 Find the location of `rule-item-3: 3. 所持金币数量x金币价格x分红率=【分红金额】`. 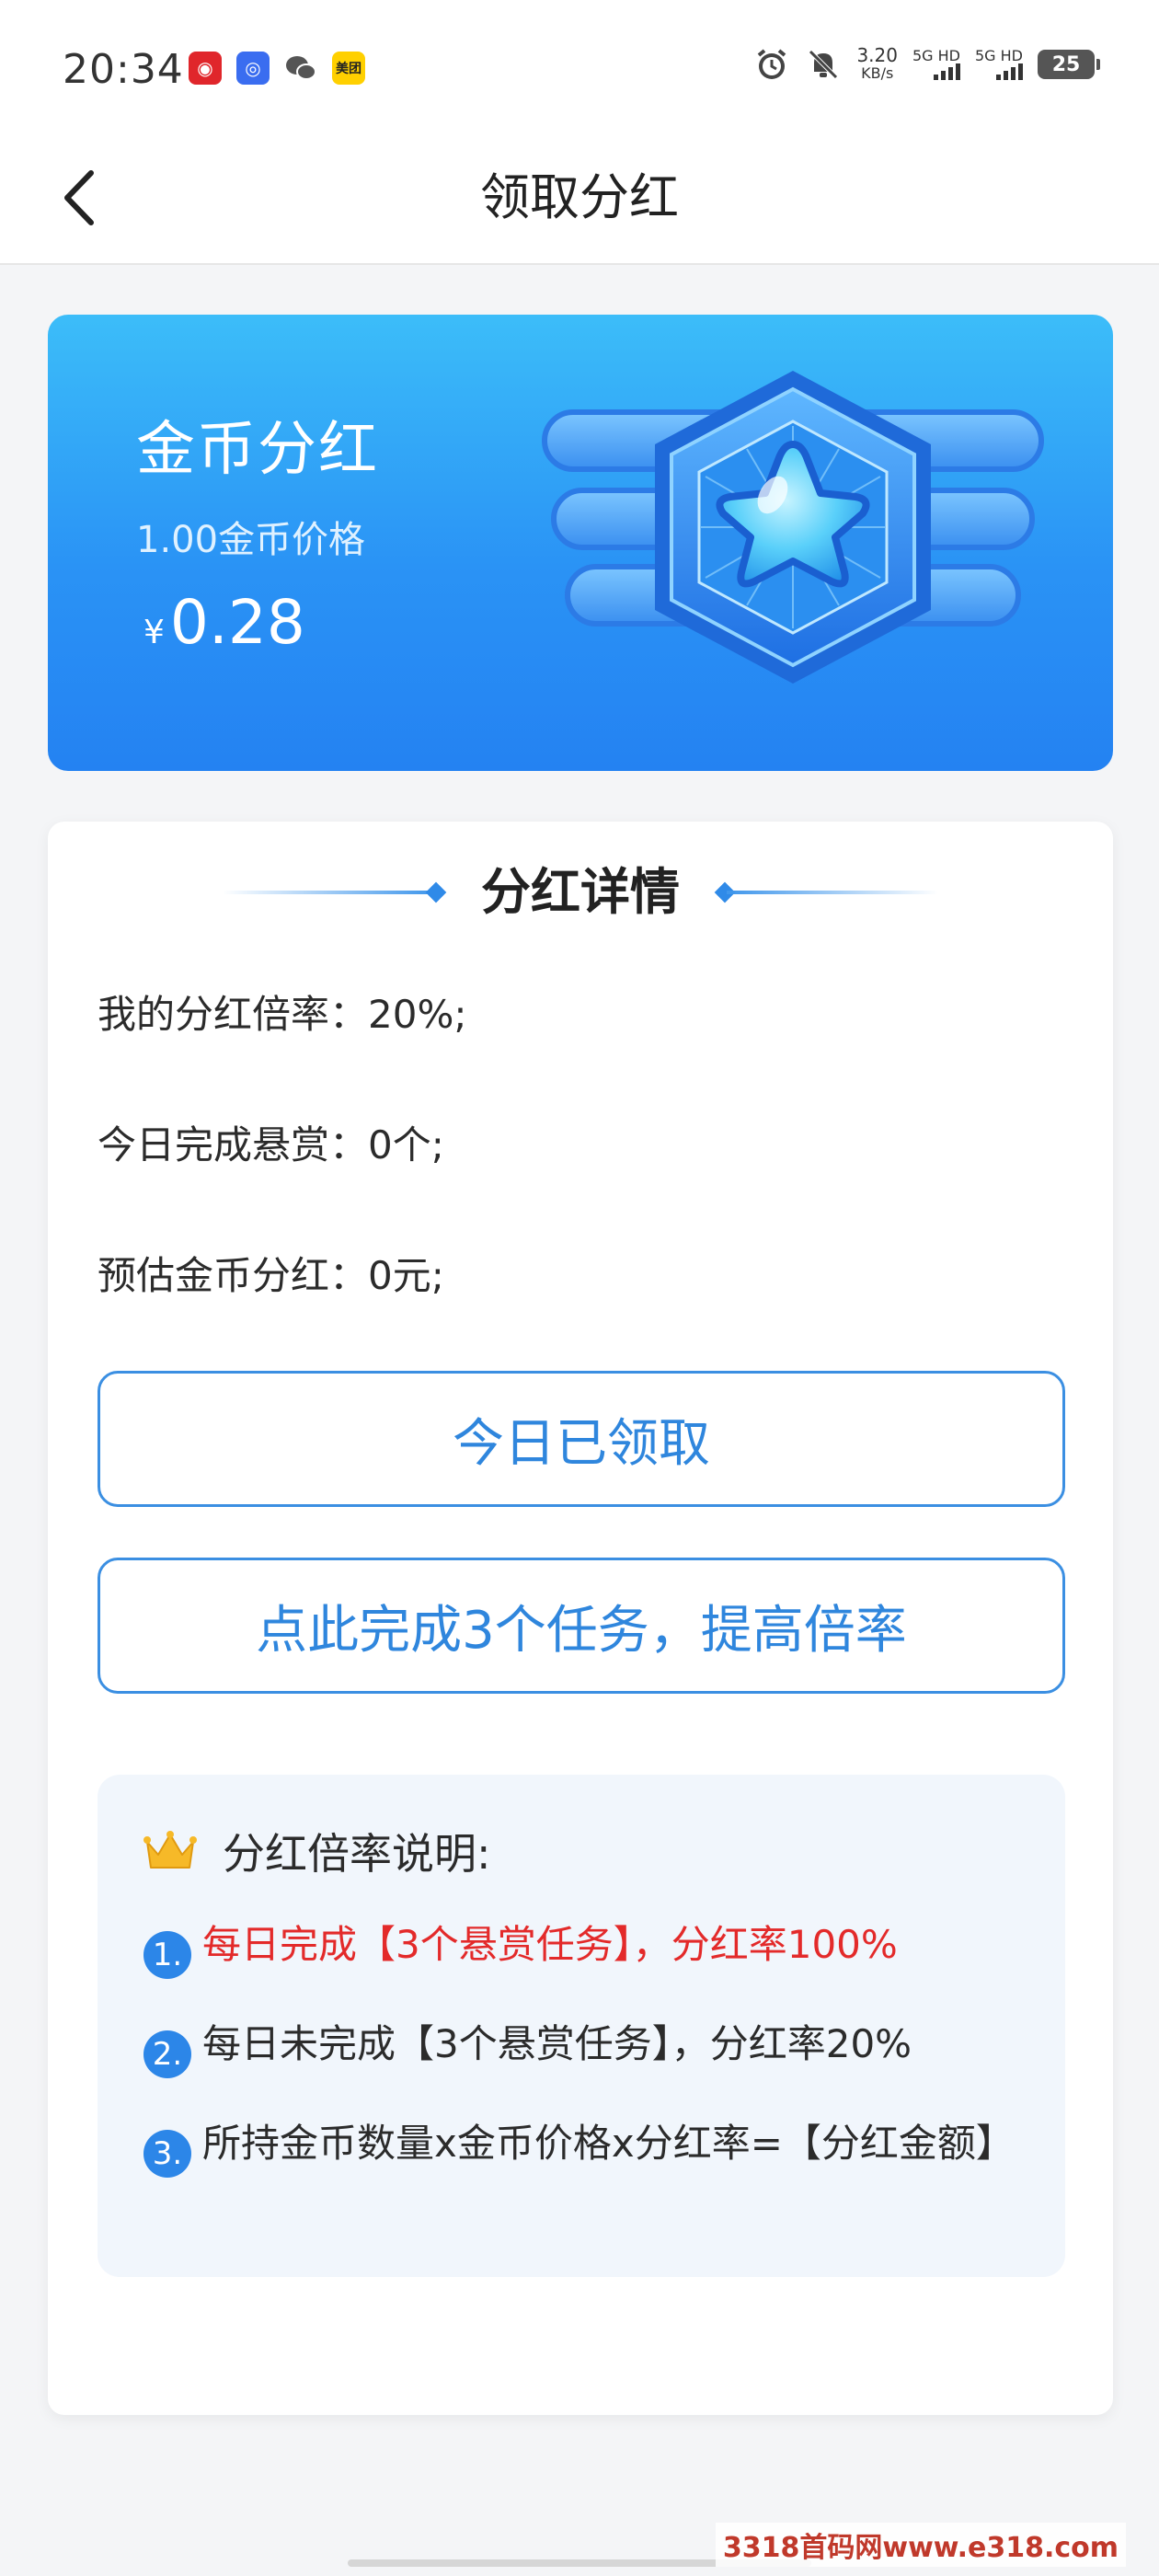

rule-item-3: 3. 所持金币数量x金币价格x分红率=【分红金额】 is located at coordinates (585, 2147).